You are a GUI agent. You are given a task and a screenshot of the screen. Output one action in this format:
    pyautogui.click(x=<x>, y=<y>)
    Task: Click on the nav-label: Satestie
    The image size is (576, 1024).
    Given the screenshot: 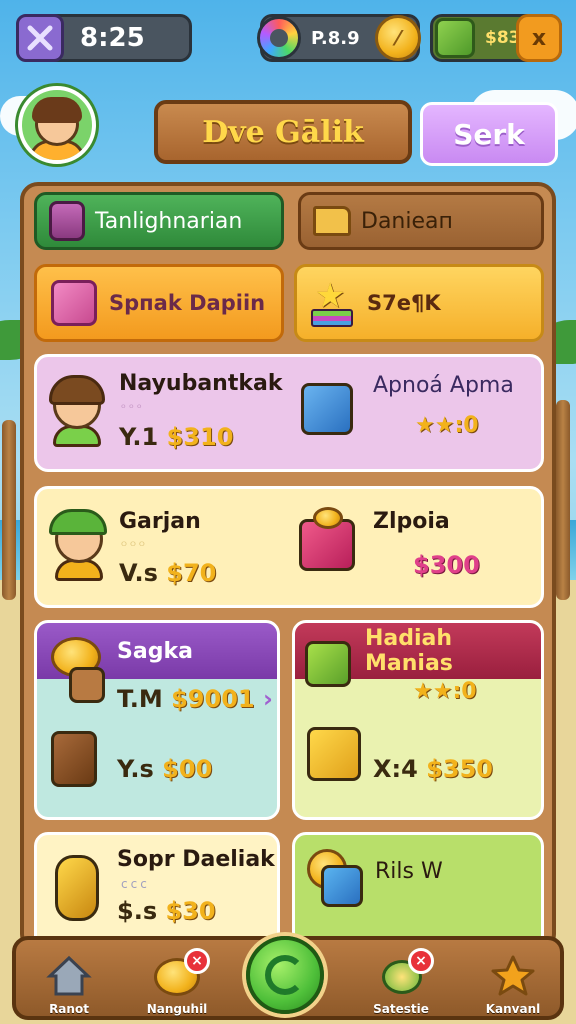 What is the action you would take?
    pyautogui.click(x=401, y=1009)
    